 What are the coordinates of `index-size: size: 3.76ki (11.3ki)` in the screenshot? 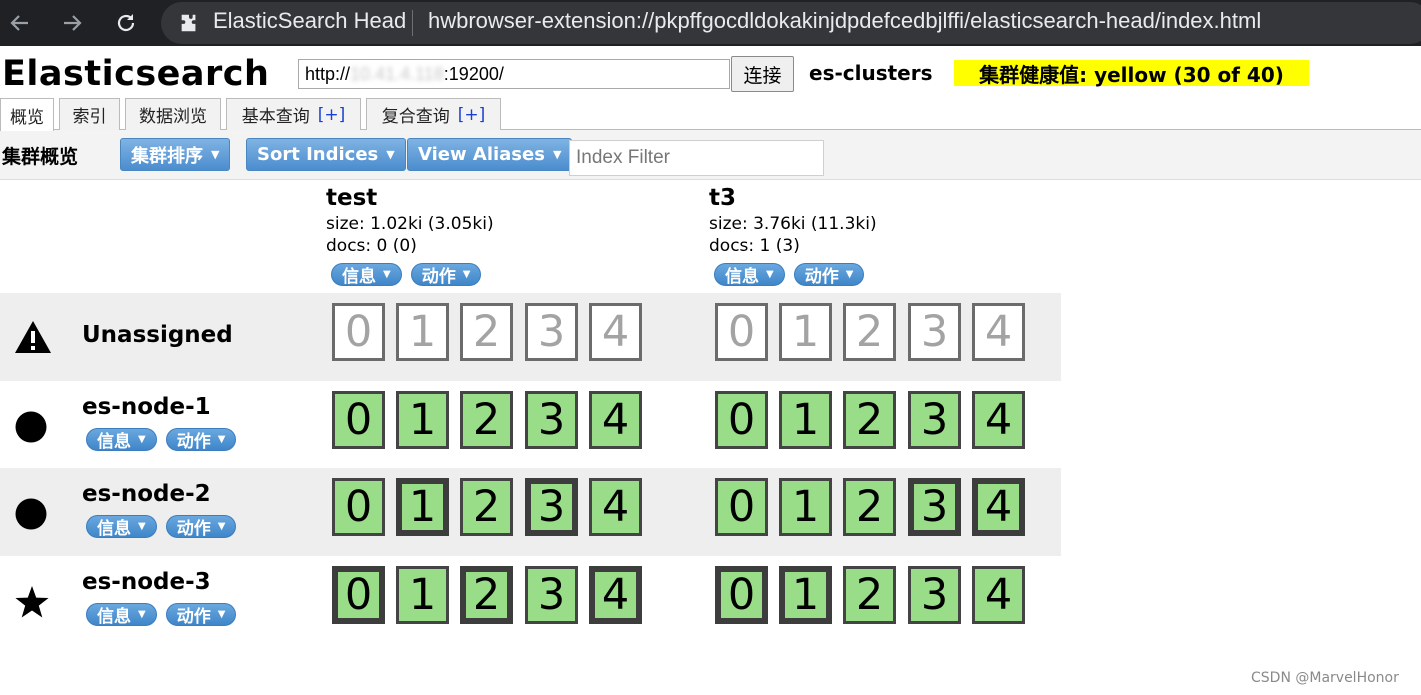 It's located at (793, 224).